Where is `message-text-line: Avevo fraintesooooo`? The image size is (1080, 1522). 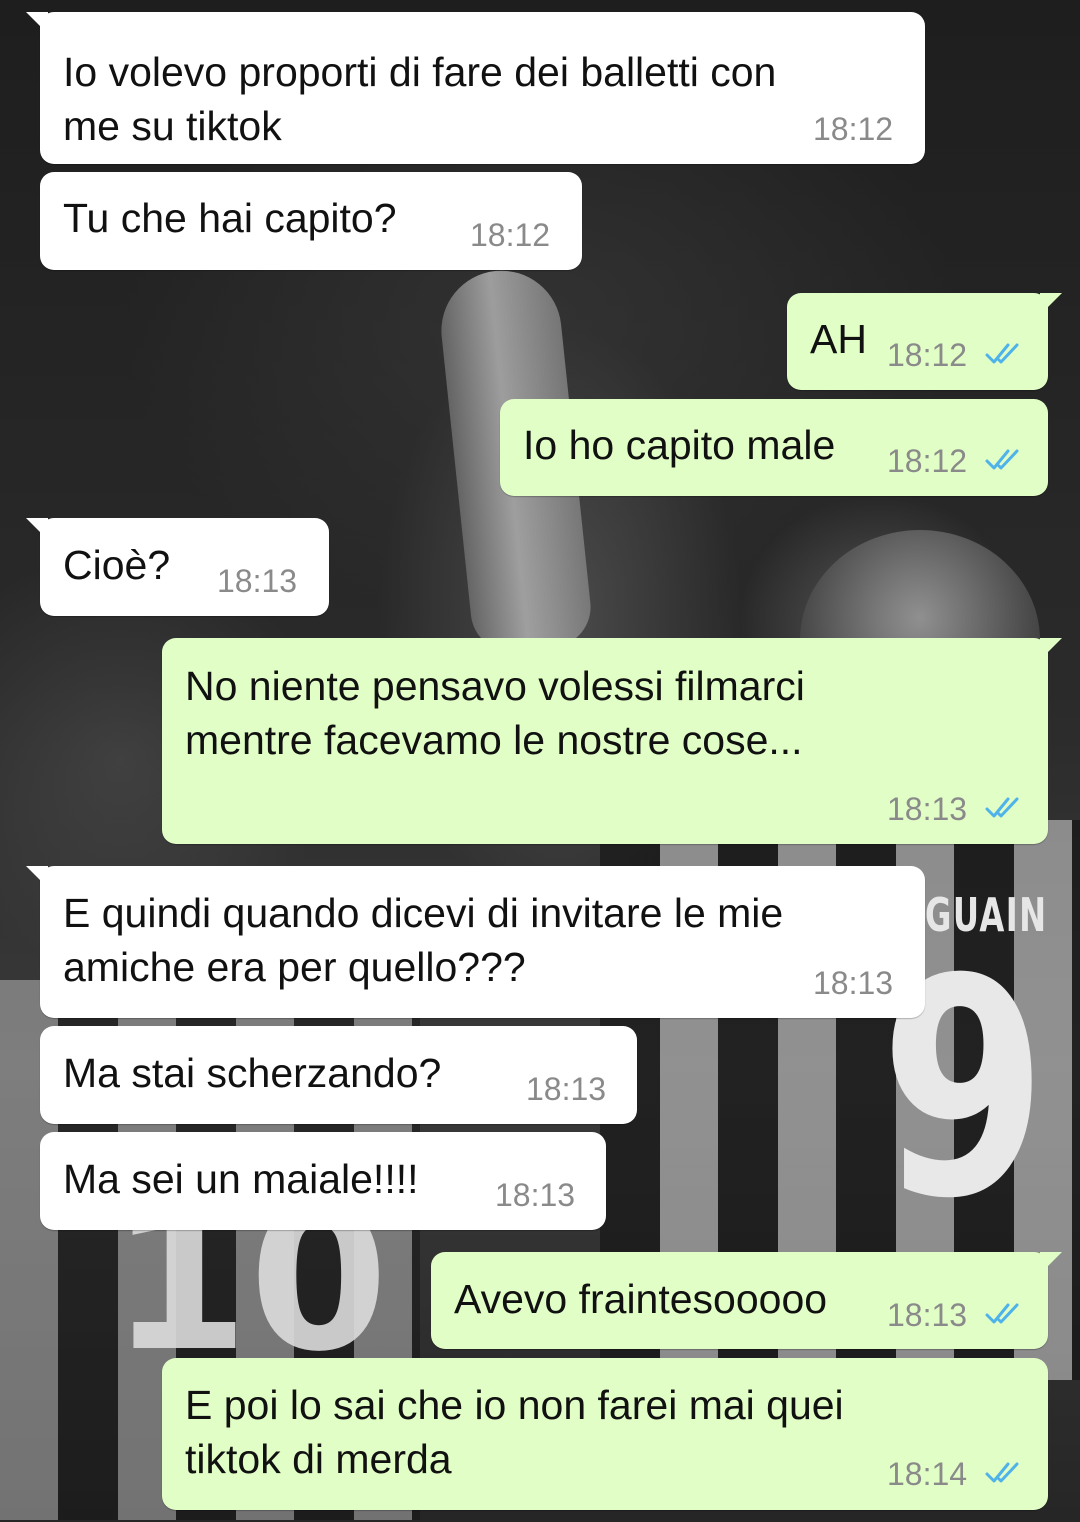
message-text-line: Avevo fraintesooooo is located at coordinates (641, 1299).